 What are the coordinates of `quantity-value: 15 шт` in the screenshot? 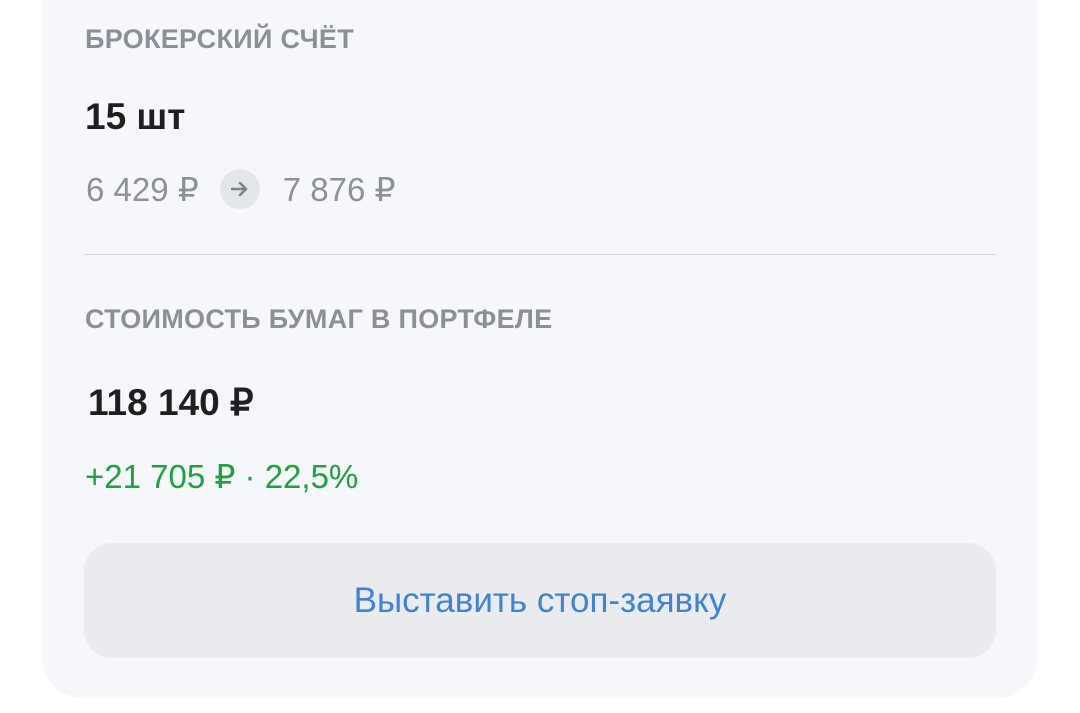 It's located at (135, 116).